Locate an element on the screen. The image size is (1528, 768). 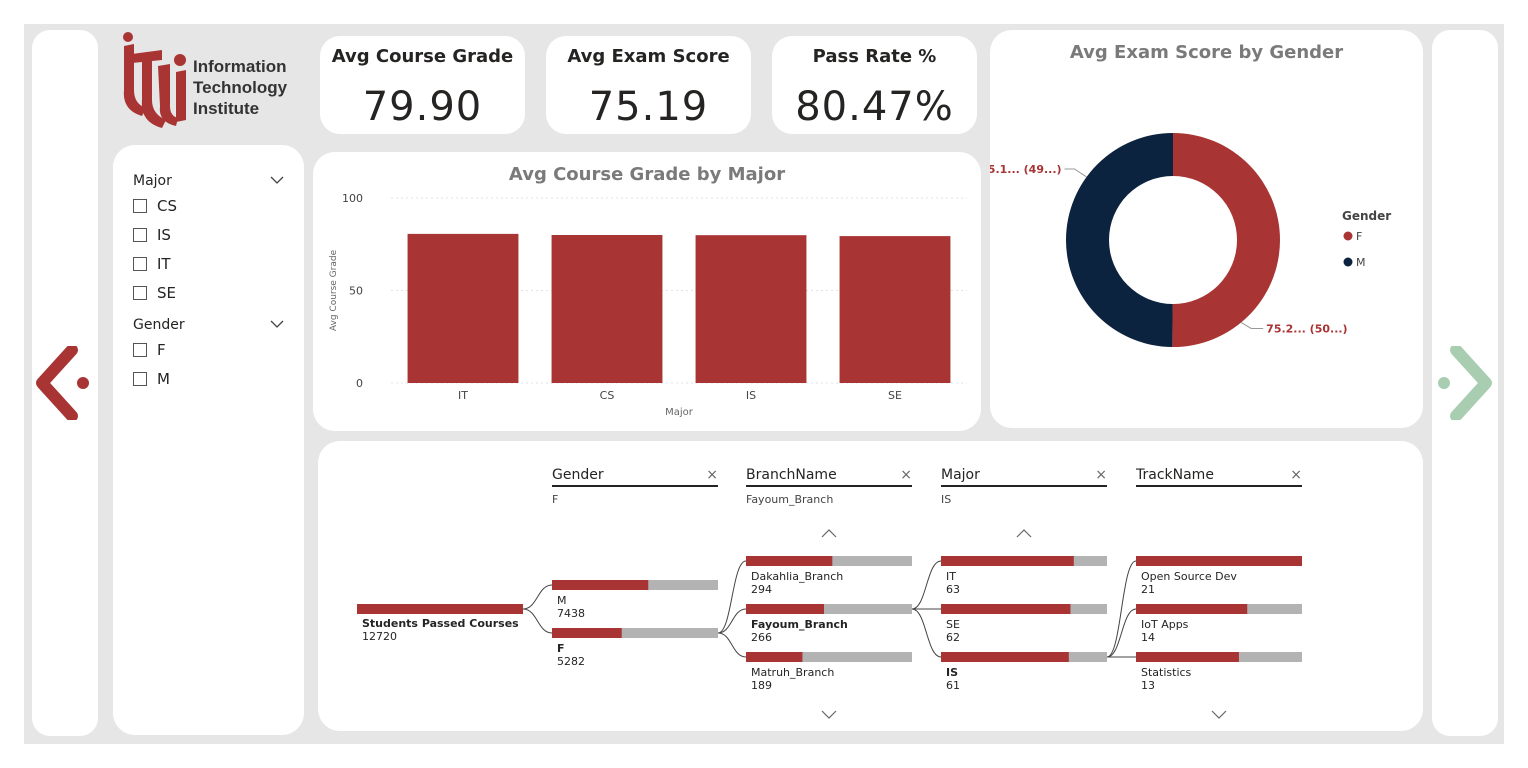
major-option-it: IT is located at coordinates (152, 264).